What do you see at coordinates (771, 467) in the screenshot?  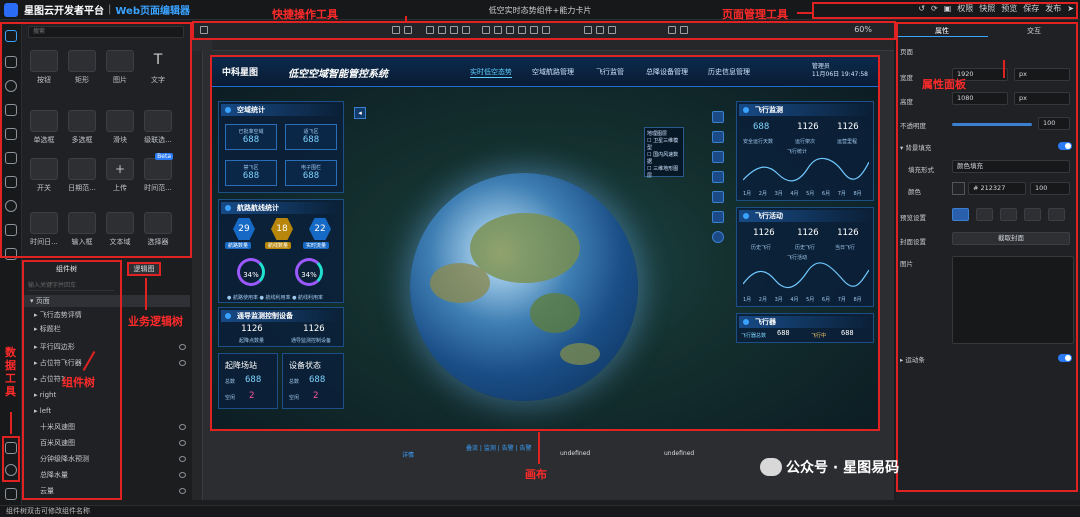 I see `wechat-icon` at bounding box center [771, 467].